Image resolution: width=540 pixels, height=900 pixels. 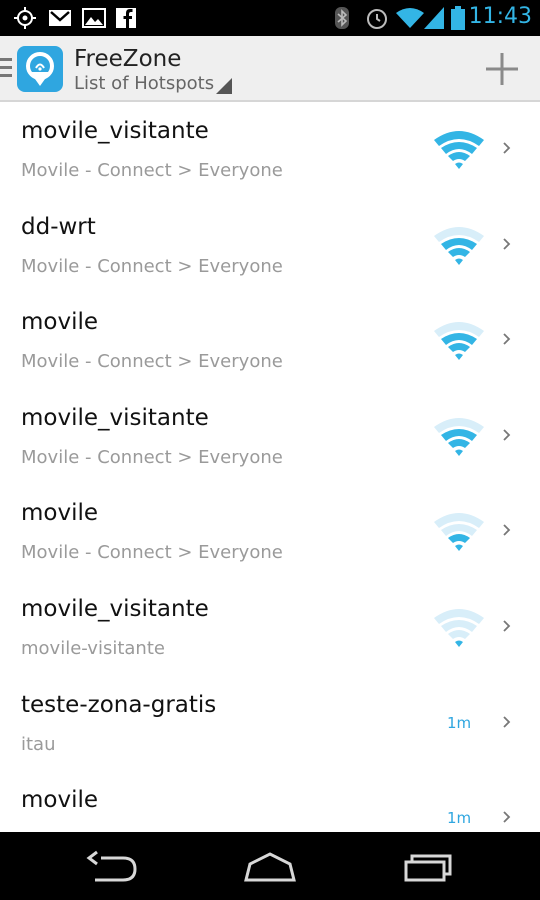 I want to click on add-hotspot-button, so click(x=502, y=69).